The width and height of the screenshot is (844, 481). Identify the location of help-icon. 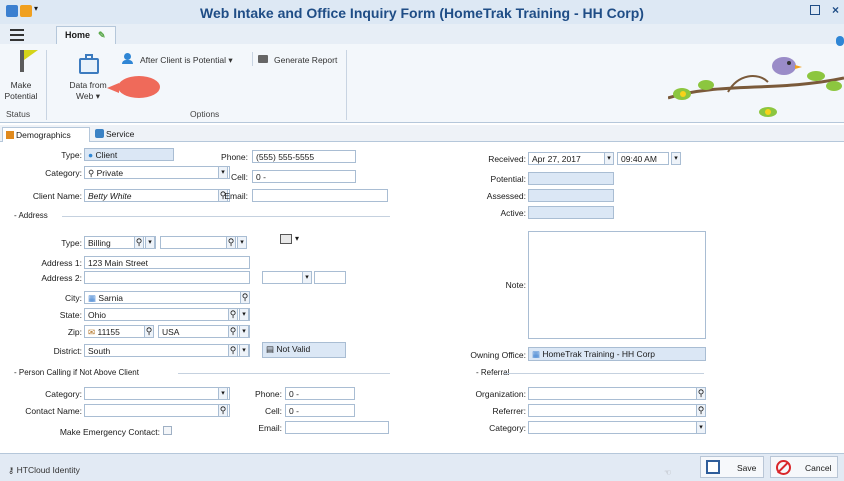
(840, 41).